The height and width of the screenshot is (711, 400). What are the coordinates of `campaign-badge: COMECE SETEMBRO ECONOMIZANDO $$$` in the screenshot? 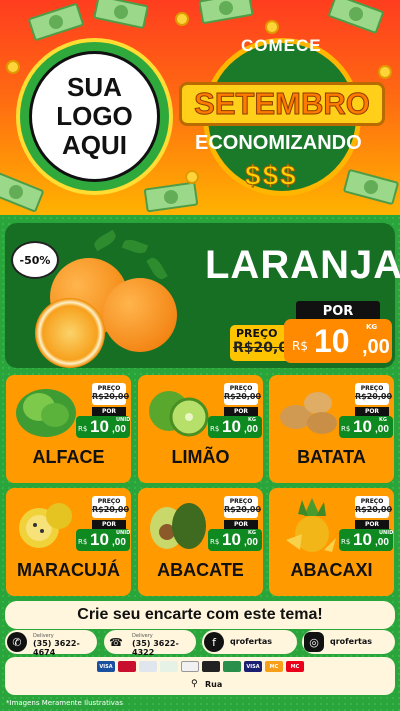 It's located at (282, 118).